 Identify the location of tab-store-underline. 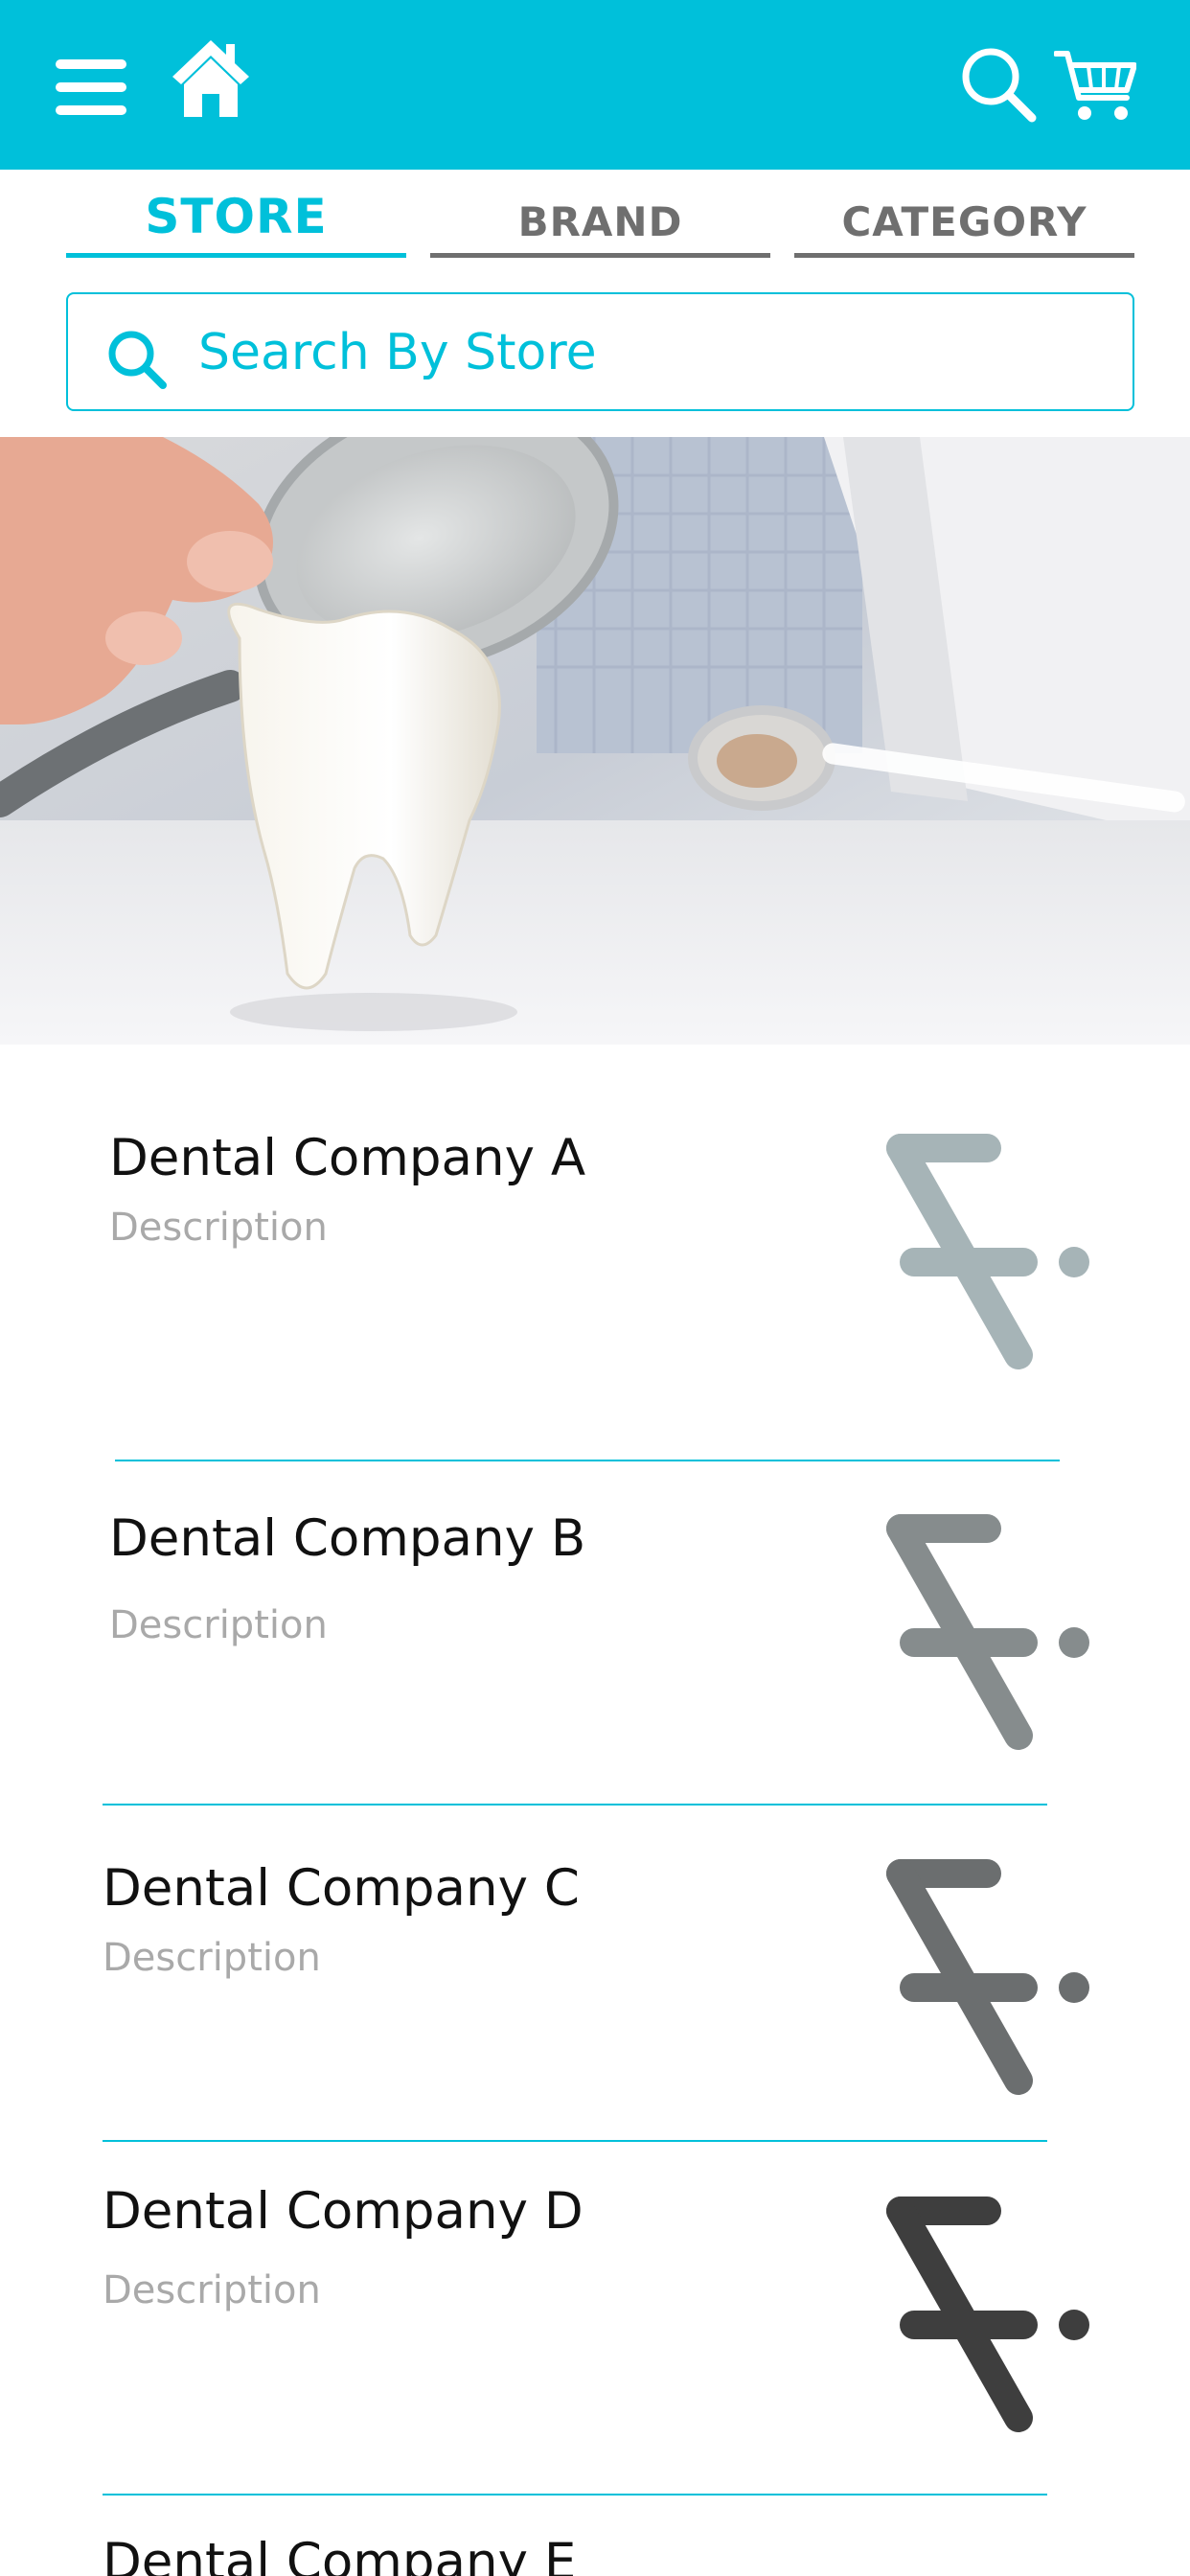
(236, 255).